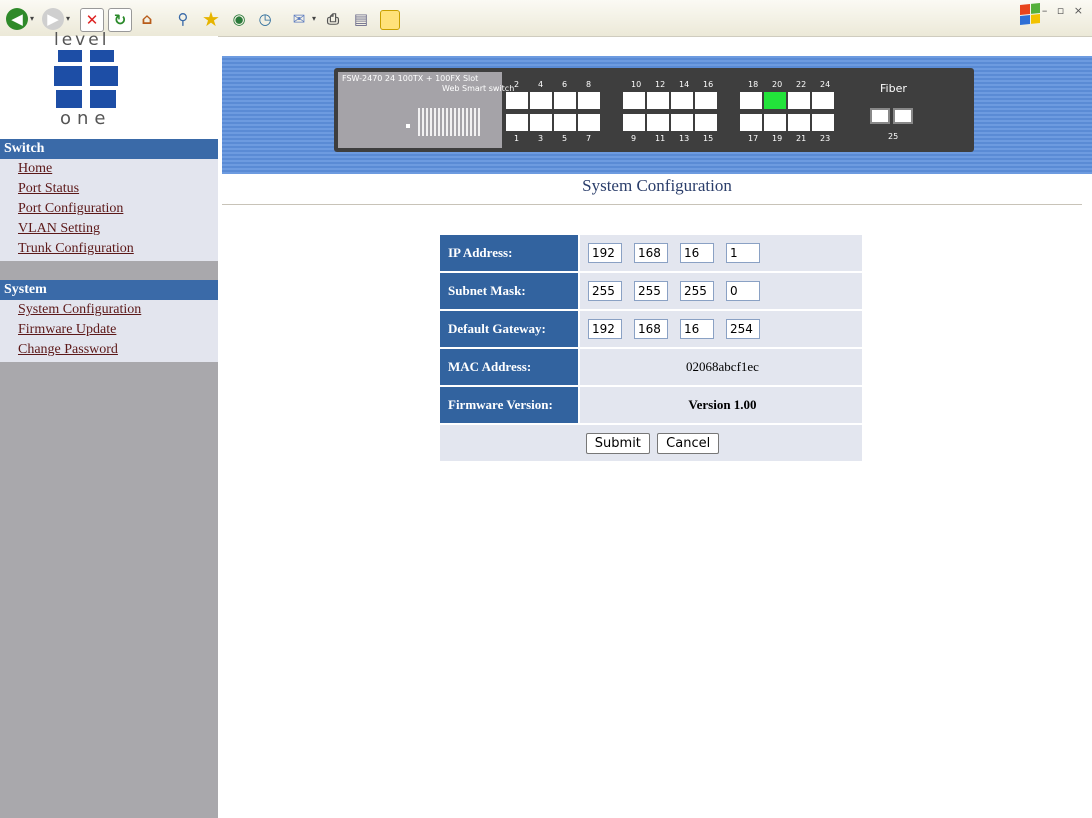 This screenshot has width=1092, height=818. Describe the element at coordinates (118, 169) in the screenshot. I see `sidebar-item-home: Home` at that location.